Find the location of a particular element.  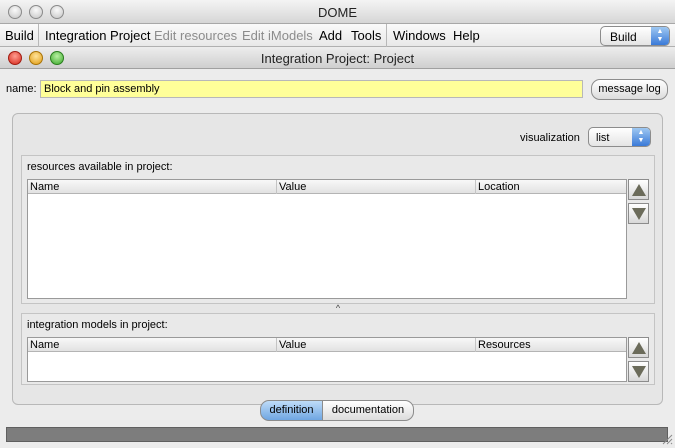

menu-help: Help is located at coordinates (466, 35).